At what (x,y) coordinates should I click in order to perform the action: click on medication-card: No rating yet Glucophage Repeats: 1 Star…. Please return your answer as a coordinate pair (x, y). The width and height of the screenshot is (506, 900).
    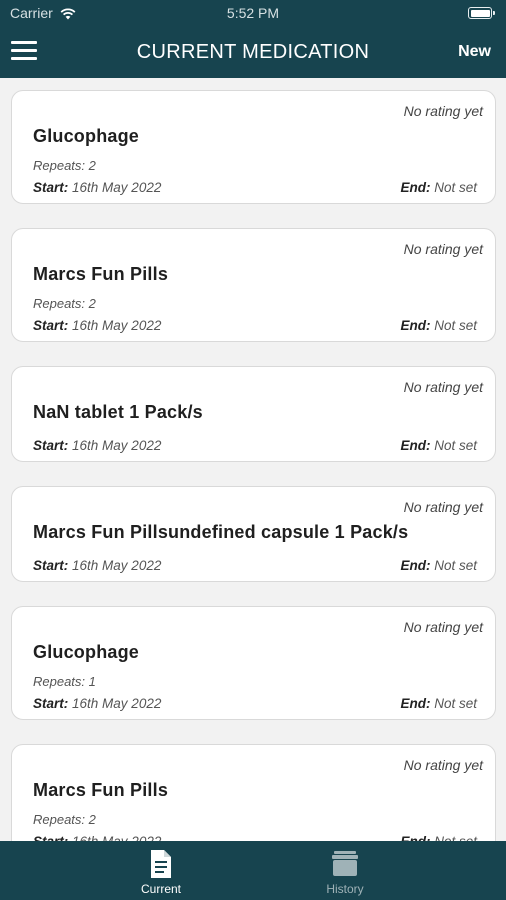
    Looking at the image, I should click on (253, 663).